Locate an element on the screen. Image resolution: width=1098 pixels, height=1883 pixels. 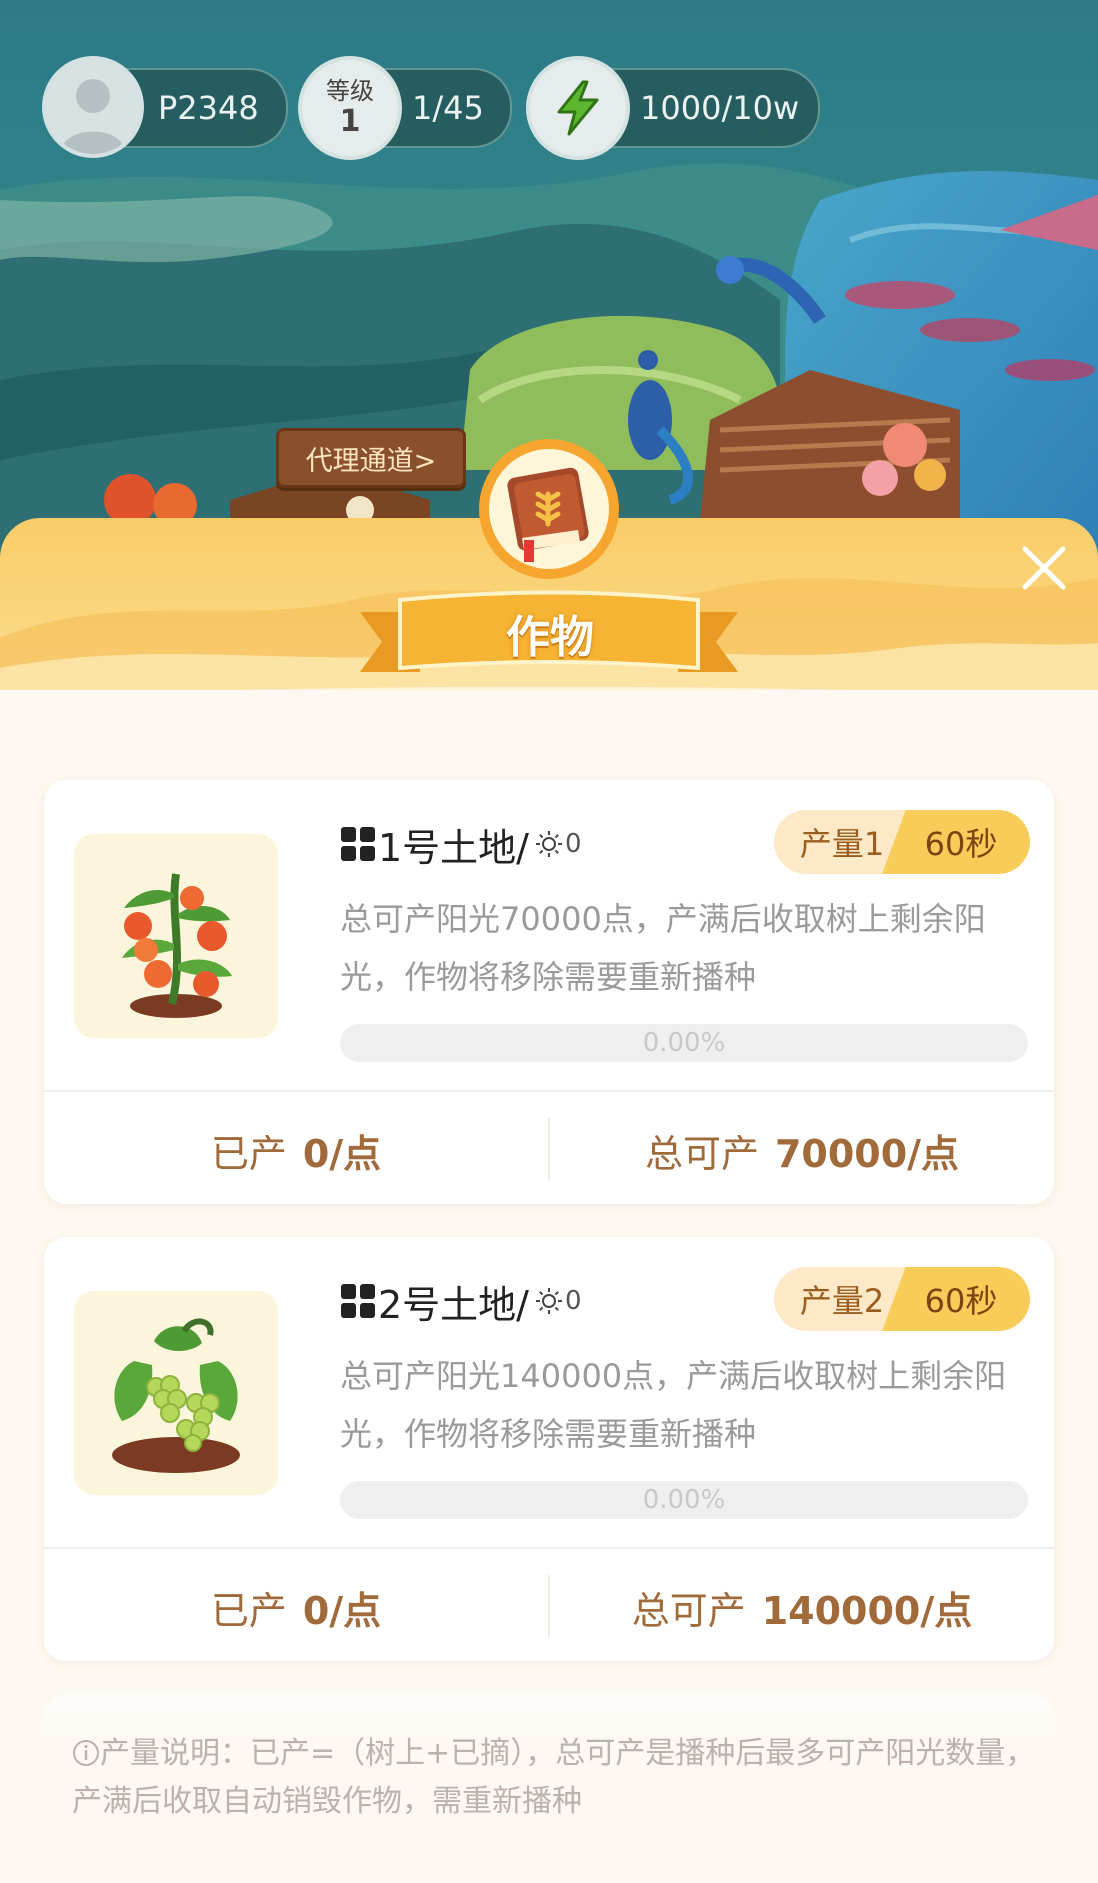
tomato-plant-icon is located at coordinates (176, 936).